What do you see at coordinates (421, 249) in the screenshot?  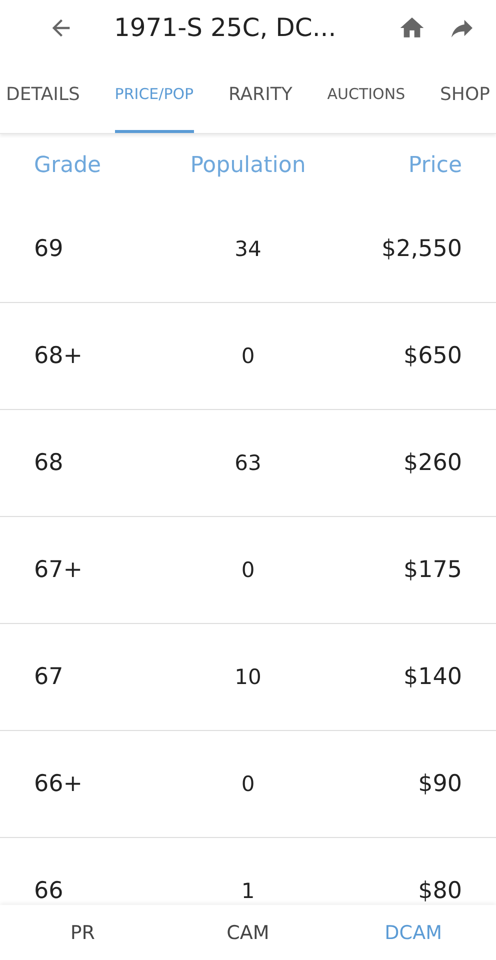 I see `price-cell-text: $2,550` at bounding box center [421, 249].